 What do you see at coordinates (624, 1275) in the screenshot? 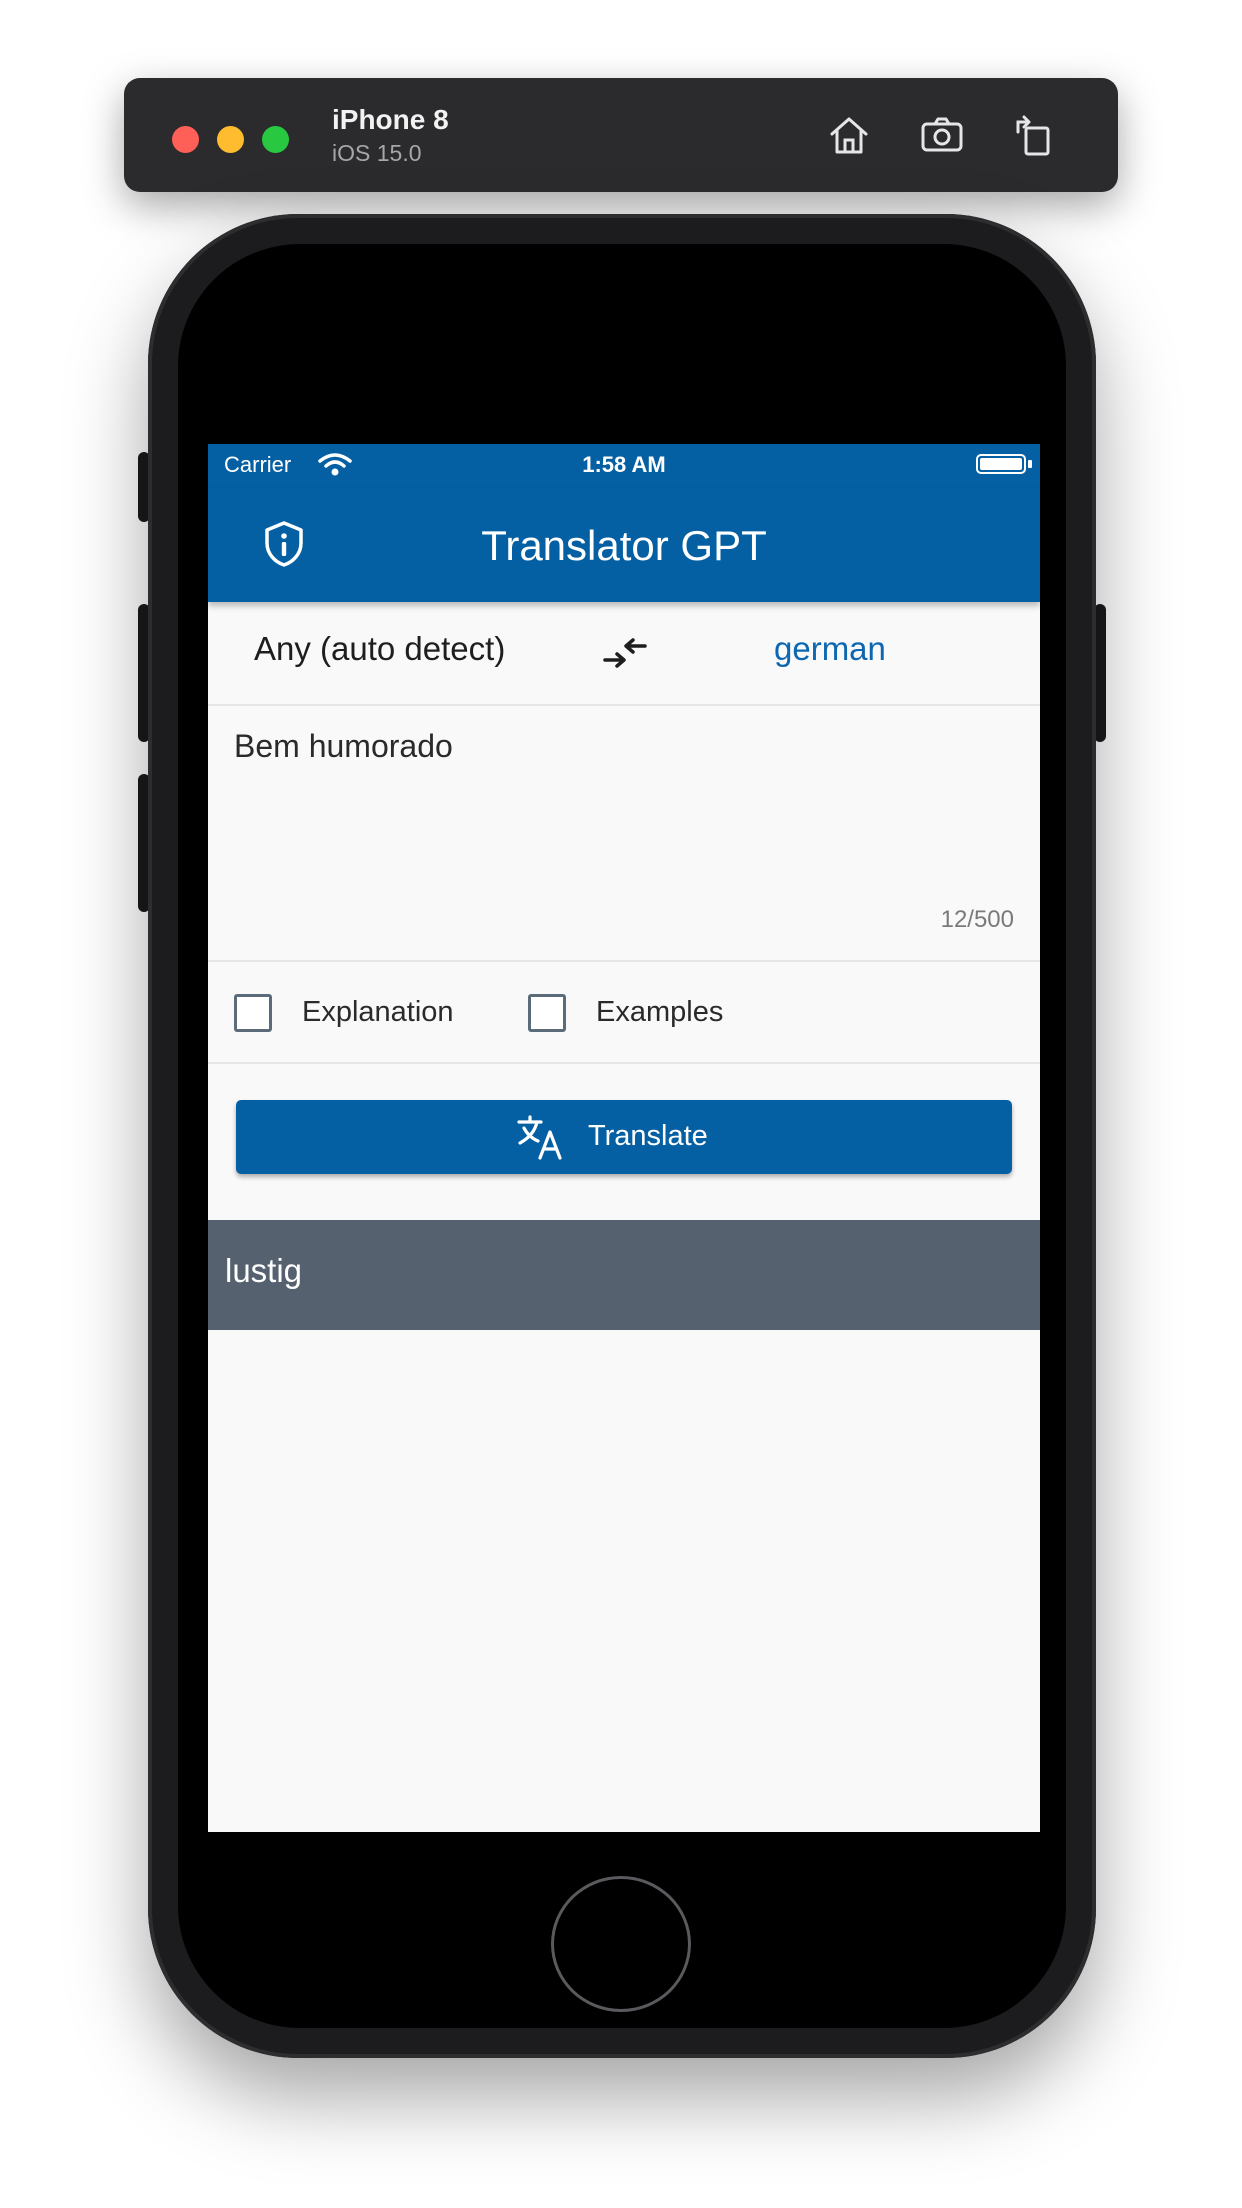
I see `translation-result: lustig` at bounding box center [624, 1275].